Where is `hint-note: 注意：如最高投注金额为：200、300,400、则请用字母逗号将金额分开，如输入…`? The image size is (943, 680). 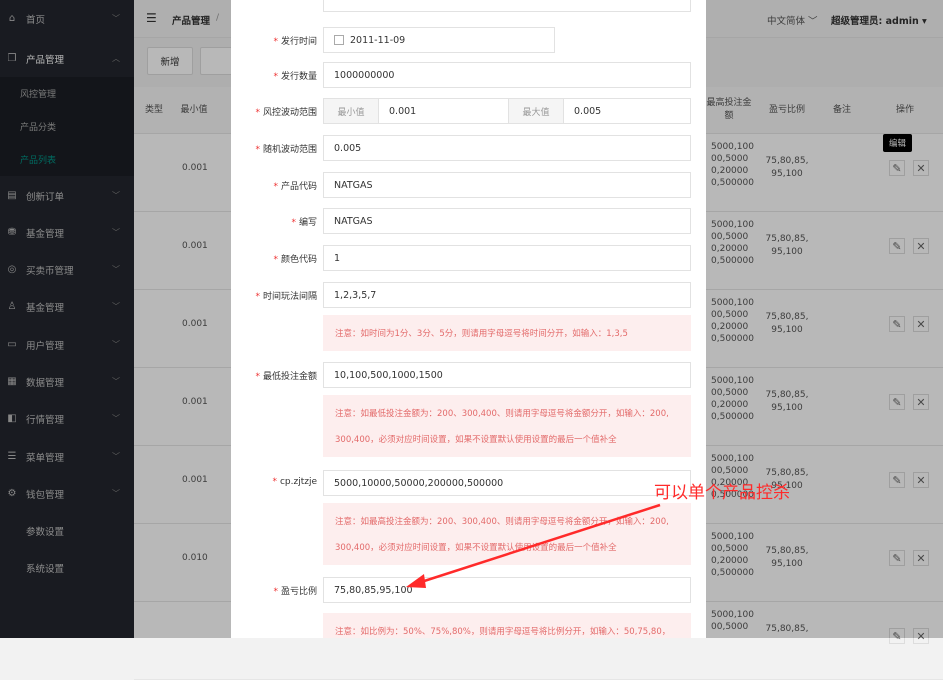
hint-note: 注意：如最高投注金额为：200、300,400、则请用字母逗号将金额分开，如输入… is located at coordinates (507, 534).